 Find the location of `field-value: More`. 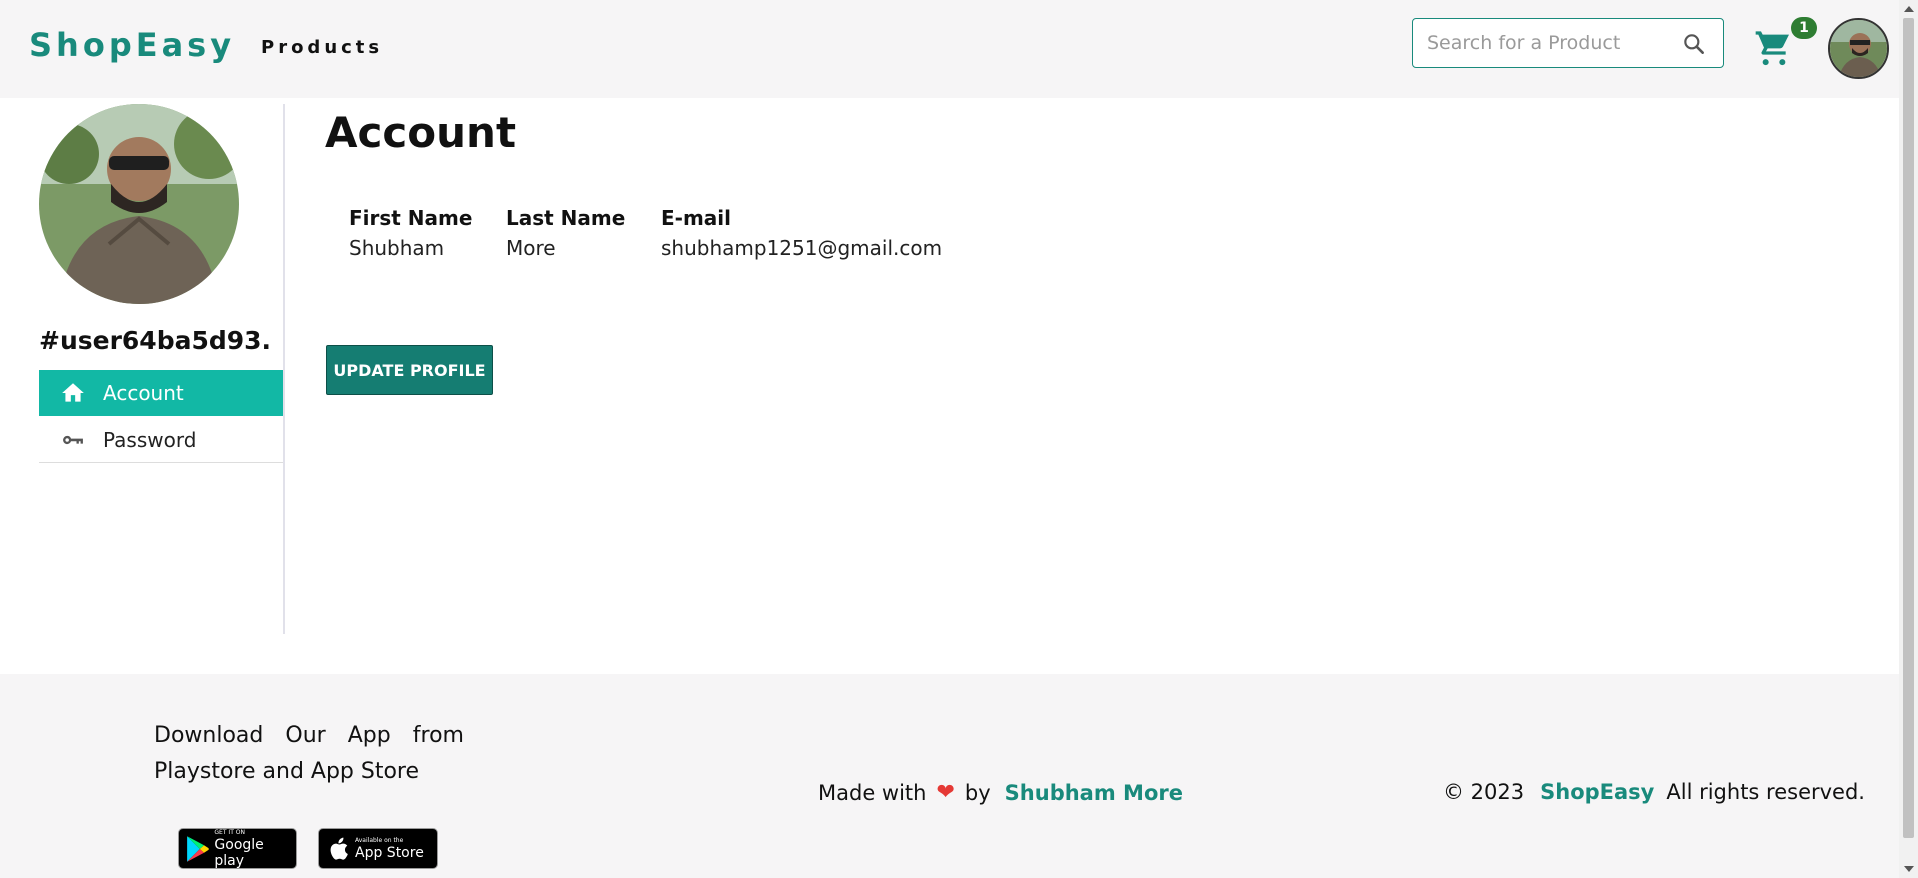

field-value: More is located at coordinates (531, 248).